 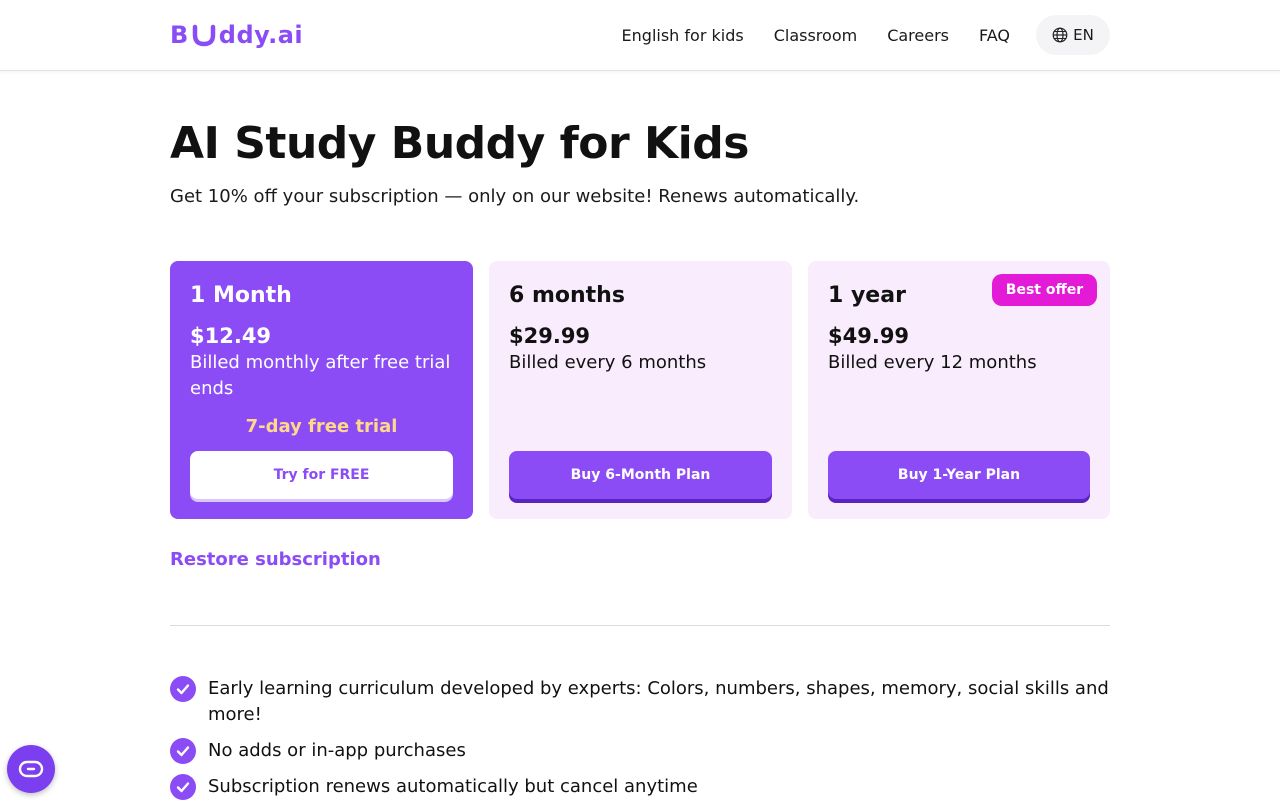 What do you see at coordinates (959, 475) in the screenshot?
I see `buy-1-year-button: Buy 1-Year Plan` at bounding box center [959, 475].